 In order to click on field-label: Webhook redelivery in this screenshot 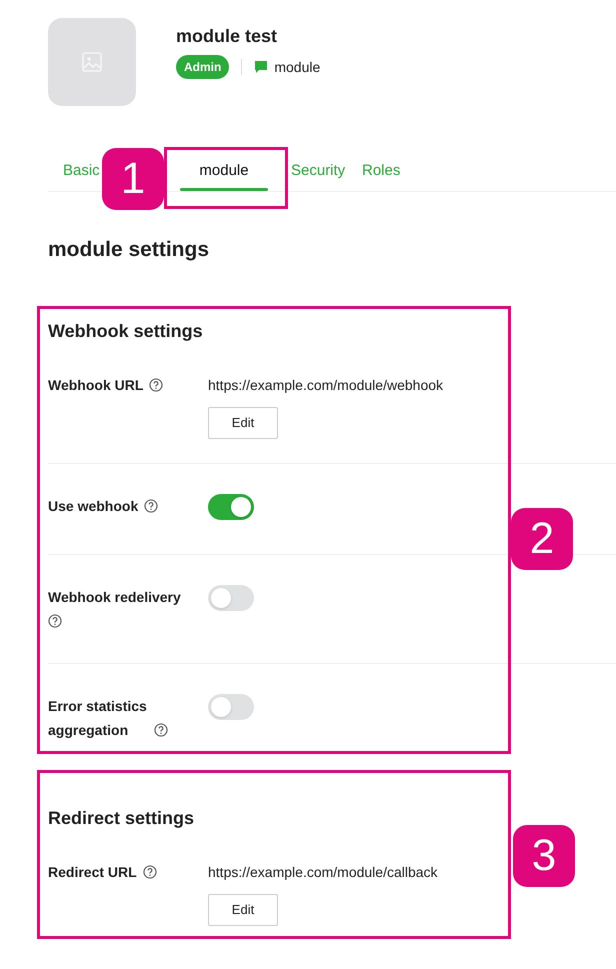, I will do `click(114, 597)`.